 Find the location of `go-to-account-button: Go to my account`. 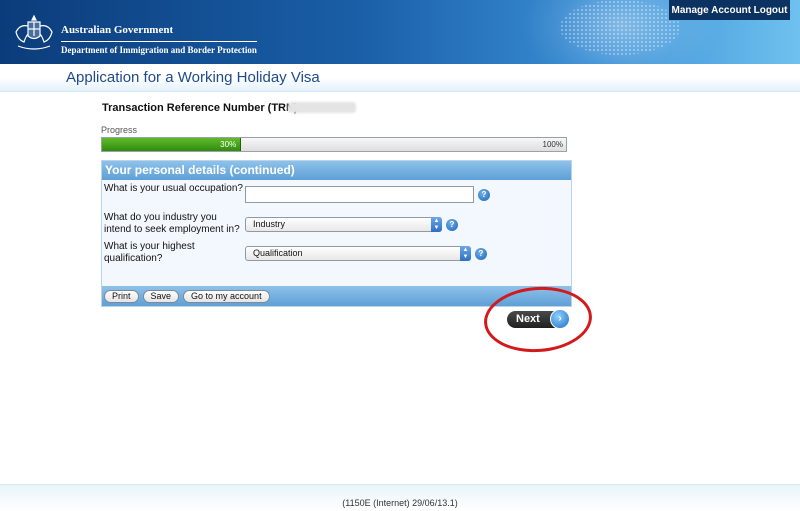

go-to-account-button: Go to my account is located at coordinates (226, 296).